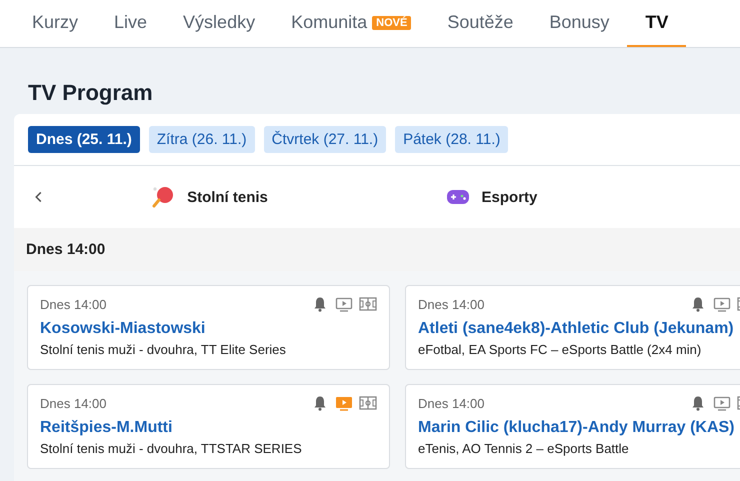 The image size is (740, 481). Describe the element at coordinates (579, 23) in the screenshot. I see `nav-tab: Bonusy` at that location.